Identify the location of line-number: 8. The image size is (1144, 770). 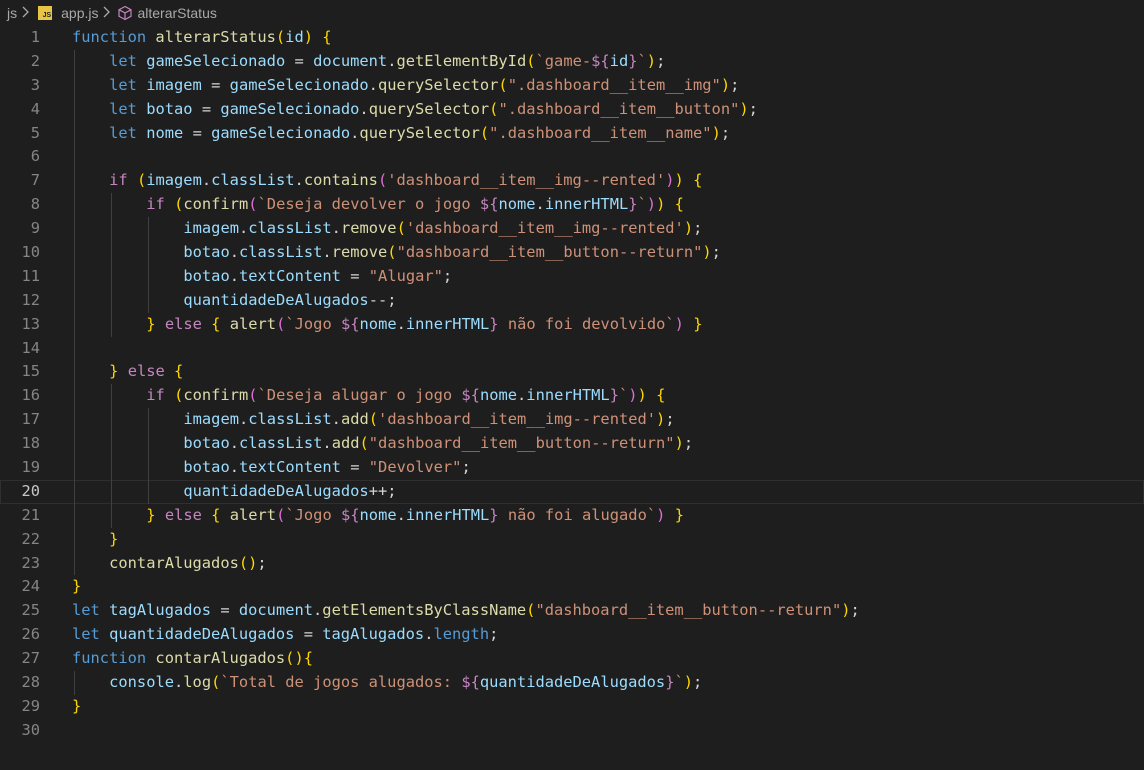
(35, 204).